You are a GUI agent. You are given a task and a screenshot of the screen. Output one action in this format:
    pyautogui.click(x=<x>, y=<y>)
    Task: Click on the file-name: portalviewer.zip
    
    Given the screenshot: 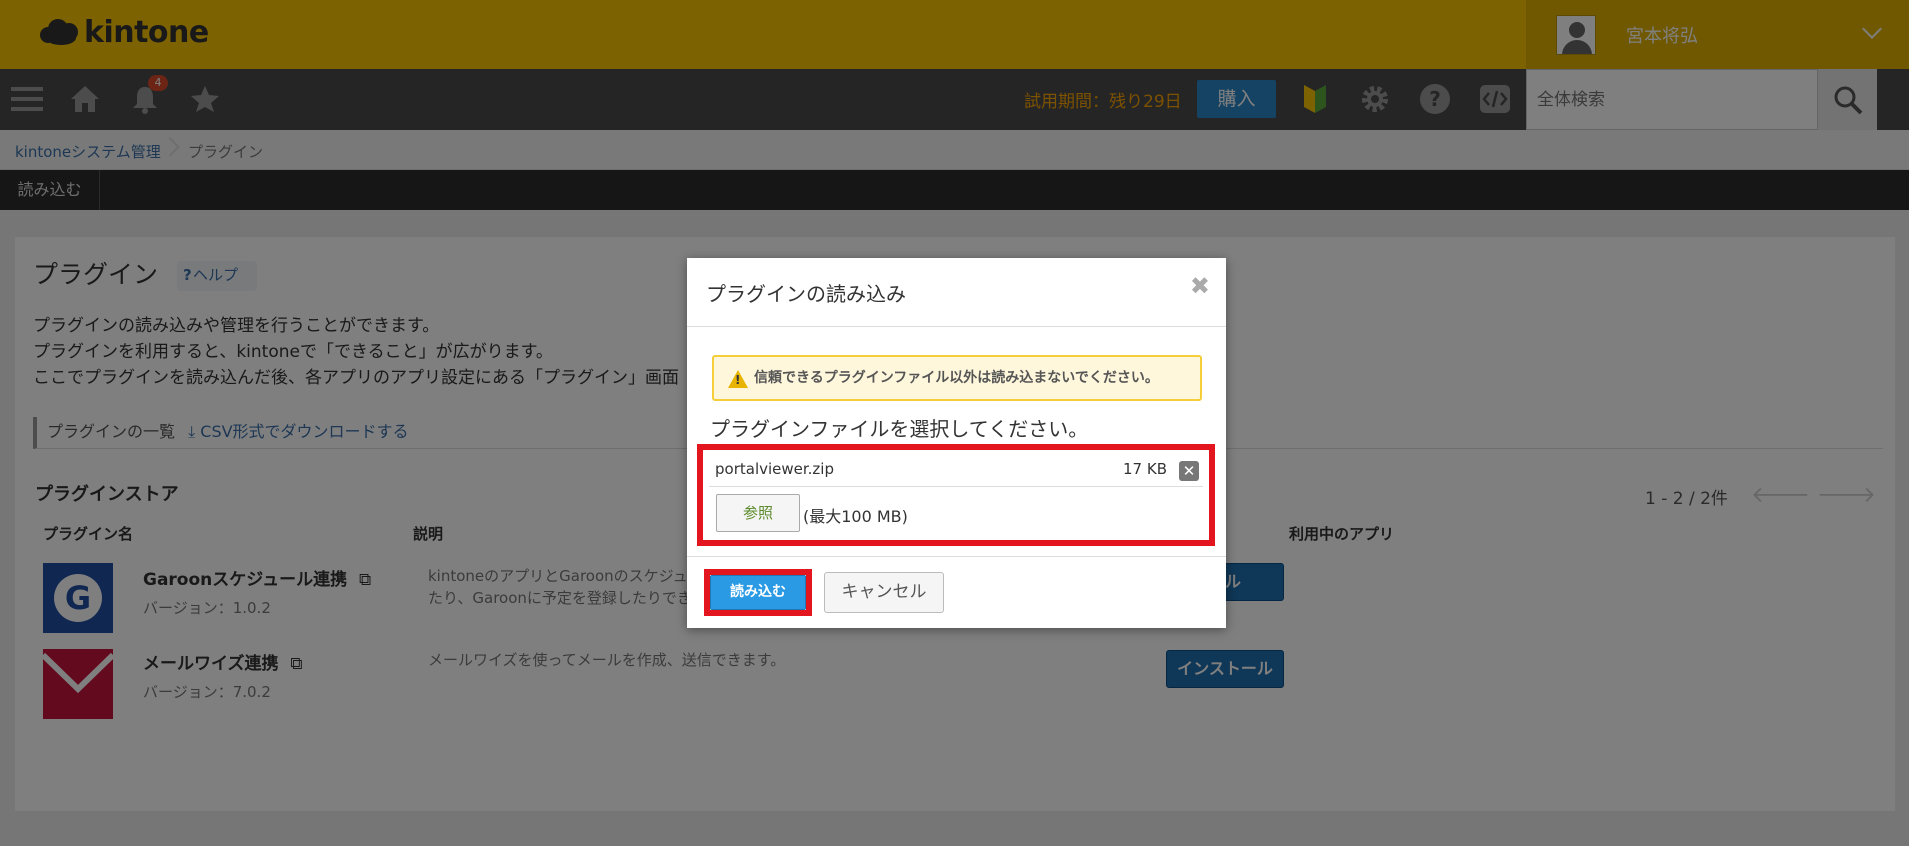 What is the action you would take?
    pyautogui.click(x=774, y=469)
    